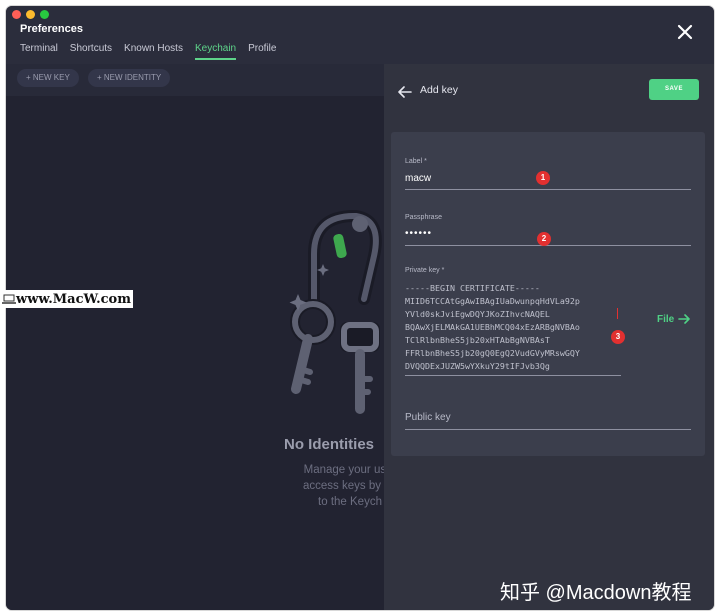 The image size is (720, 616). Describe the element at coordinates (596, 593) in the screenshot. I see `watermark-bottom: 知乎 @Macdown教程` at that location.